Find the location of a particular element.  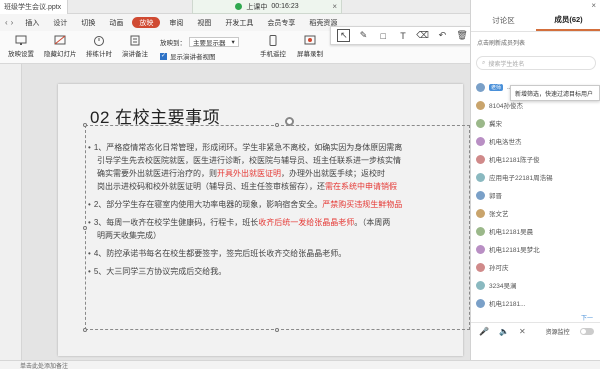

hide-slide-button: 隐藏幻灯片 is located at coordinates (60, 46).